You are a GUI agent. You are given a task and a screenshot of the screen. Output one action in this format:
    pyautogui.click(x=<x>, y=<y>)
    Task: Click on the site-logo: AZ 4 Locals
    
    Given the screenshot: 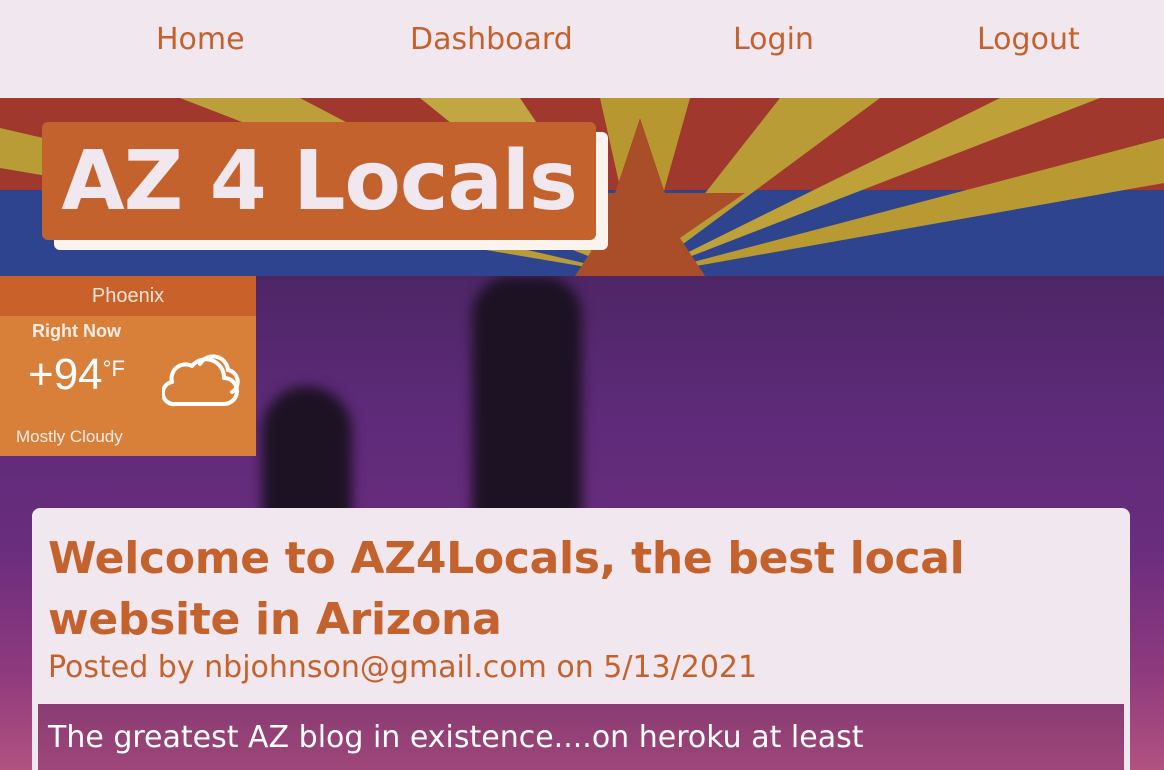 What is the action you would take?
    pyautogui.click(x=319, y=181)
    